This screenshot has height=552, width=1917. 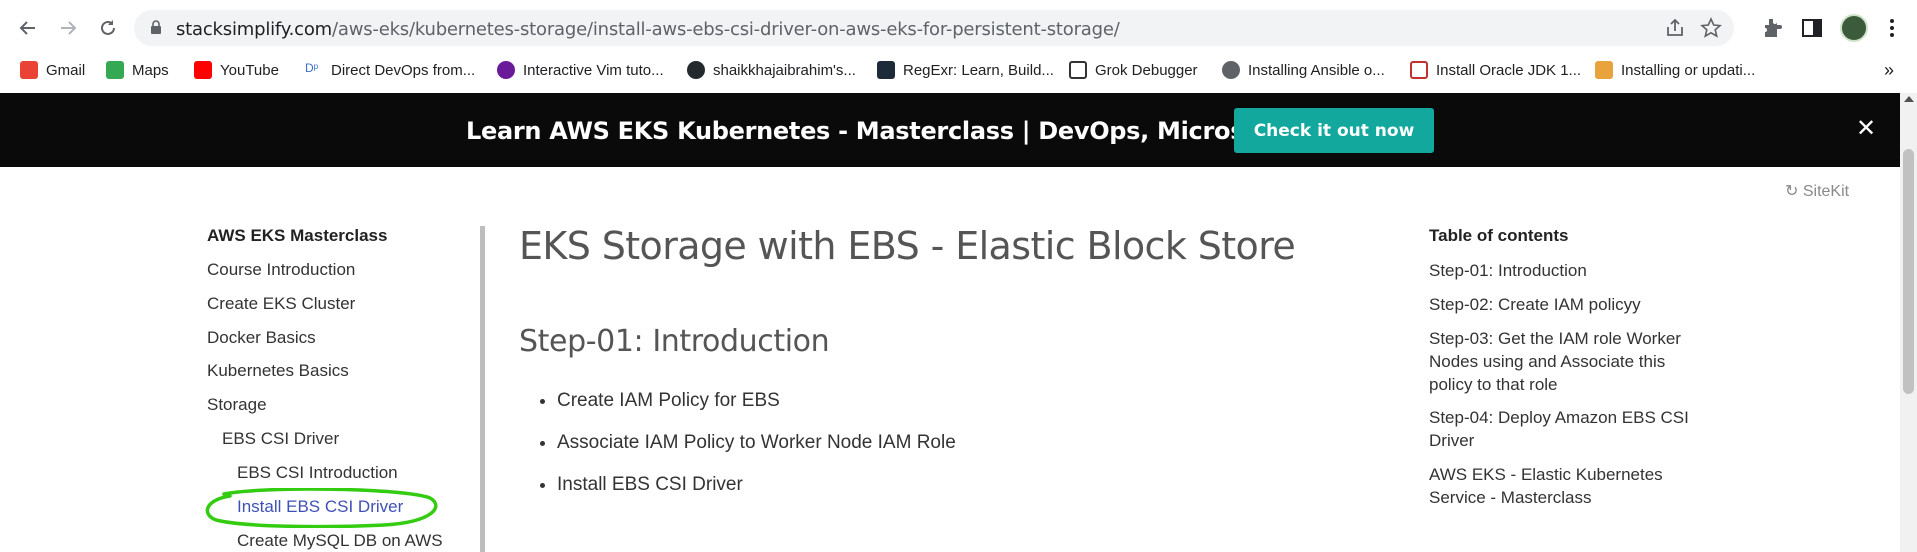 I want to click on highlight-circle, so click(x=321, y=508).